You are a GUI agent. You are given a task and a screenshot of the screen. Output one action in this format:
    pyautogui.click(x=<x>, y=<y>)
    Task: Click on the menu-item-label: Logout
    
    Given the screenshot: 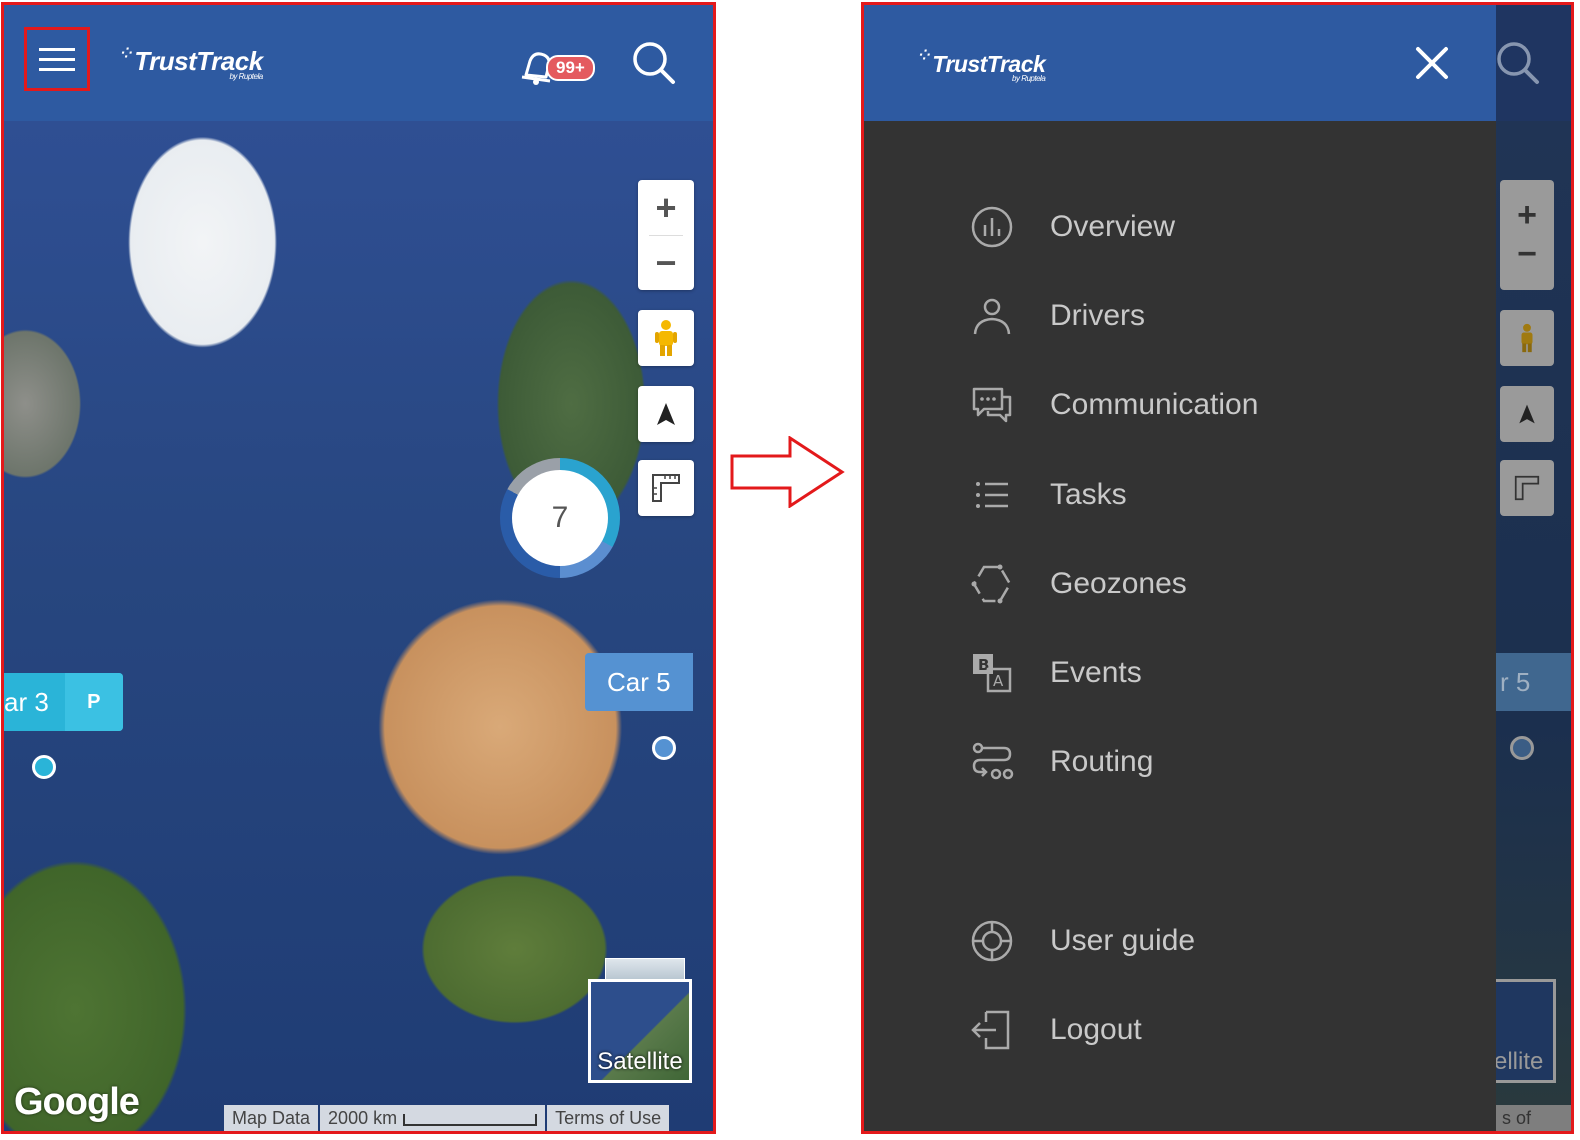 What is the action you would take?
    pyautogui.click(x=1096, y=1029)
    